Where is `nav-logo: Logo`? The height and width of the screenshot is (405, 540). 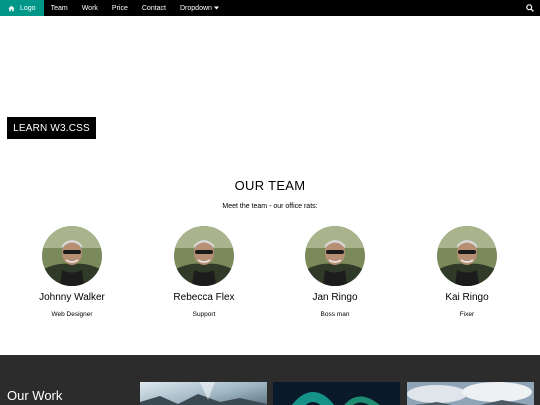
nav-logo: Logo is located at coordinates (22, 8).